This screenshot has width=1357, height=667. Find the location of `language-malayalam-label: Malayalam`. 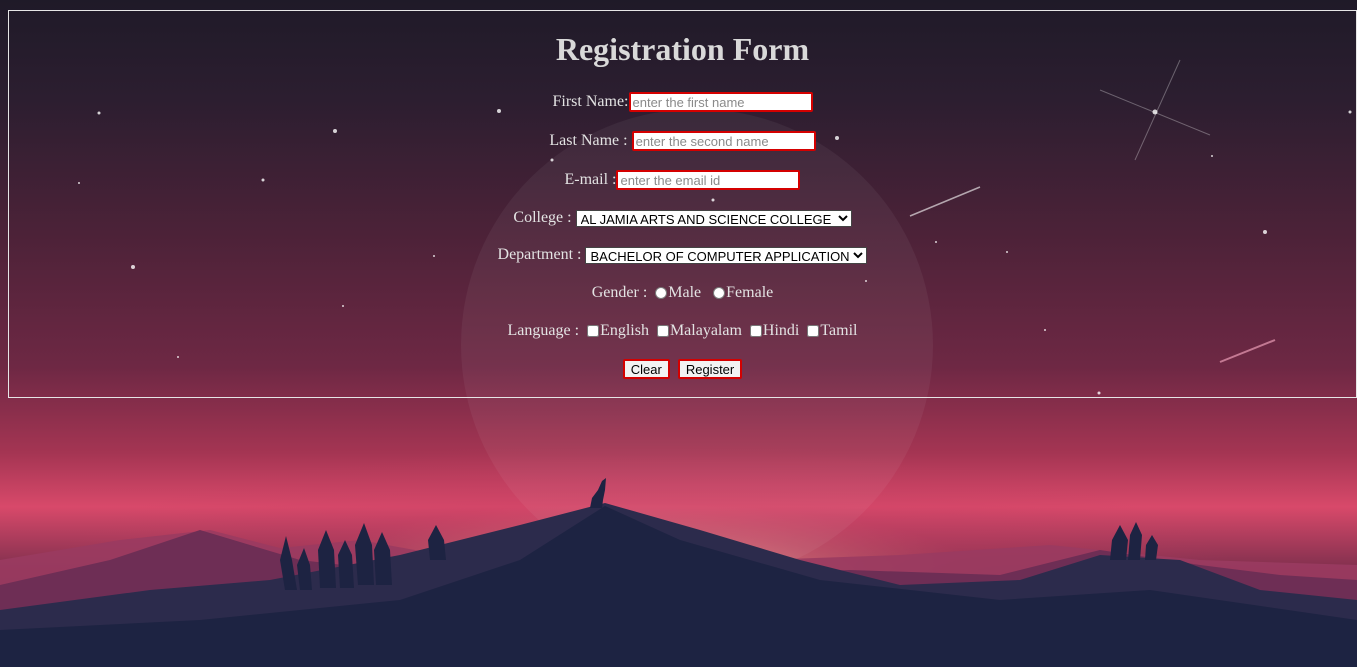

language-malayalam-label: Malayalam is located at coordinates (705, 330).